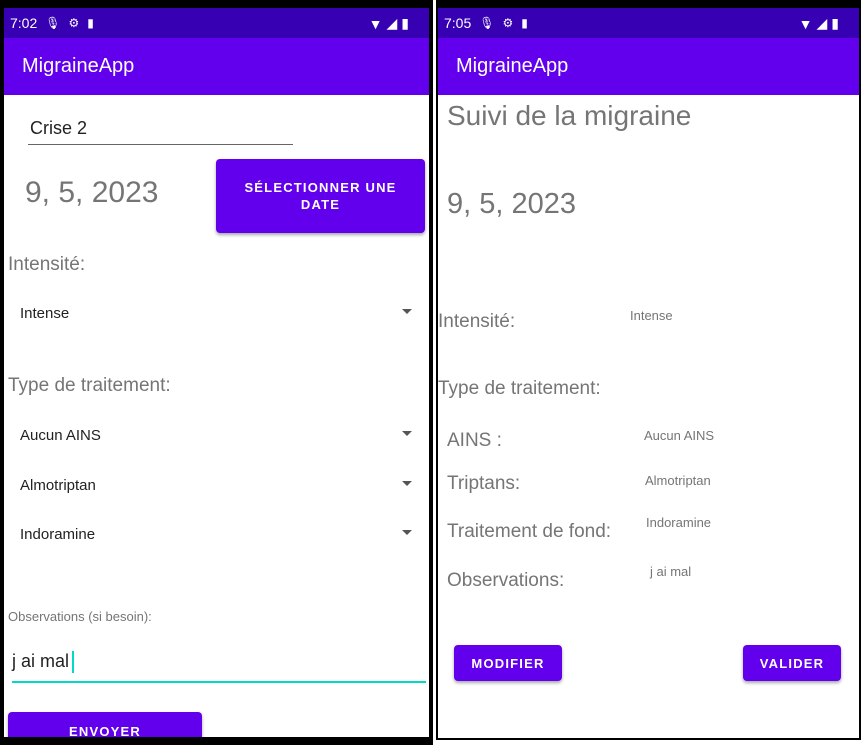 The height and width of the screenshot is (745, 865). Describe the element at coordinates (569, 115) in the screenshot. I see `page-heading: Suivi de la migraine` at that location.